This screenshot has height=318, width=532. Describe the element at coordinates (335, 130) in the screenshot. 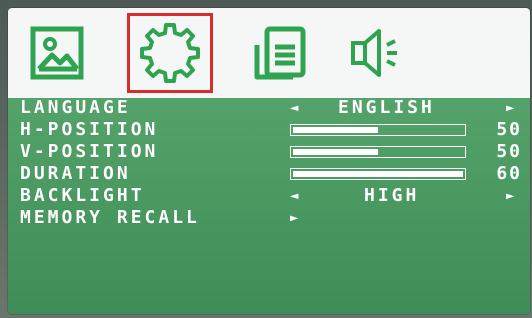

I see `h-position-slider-fill` at that location.